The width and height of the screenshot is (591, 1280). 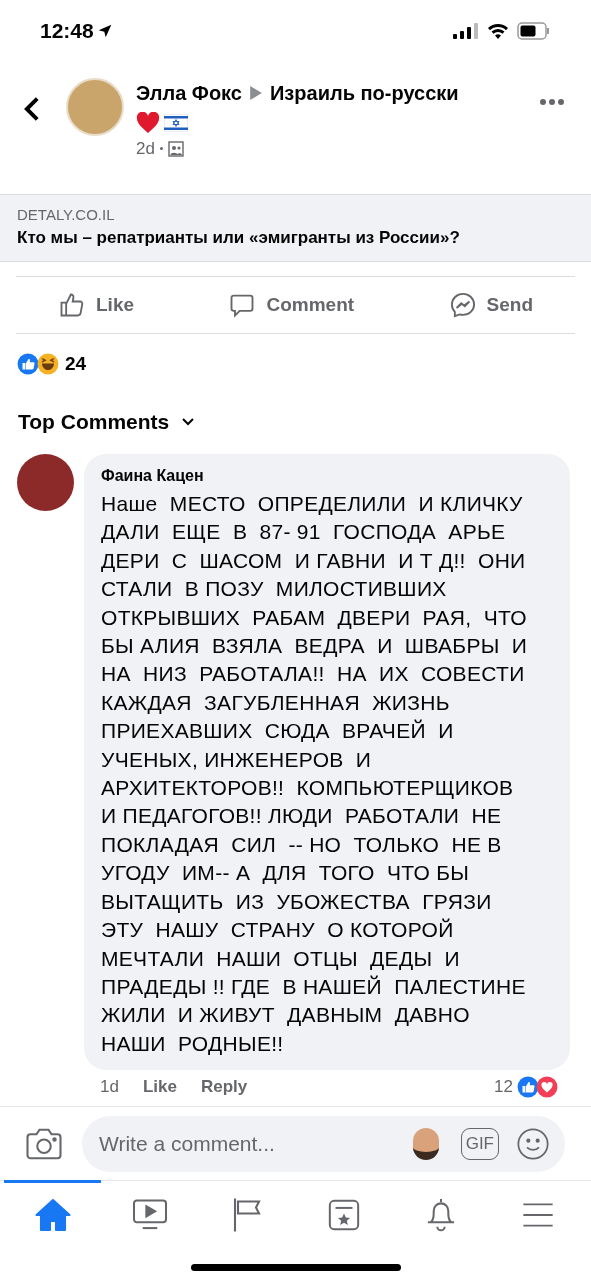 I want to click on menu-icon, so click(x=538, y=1214).